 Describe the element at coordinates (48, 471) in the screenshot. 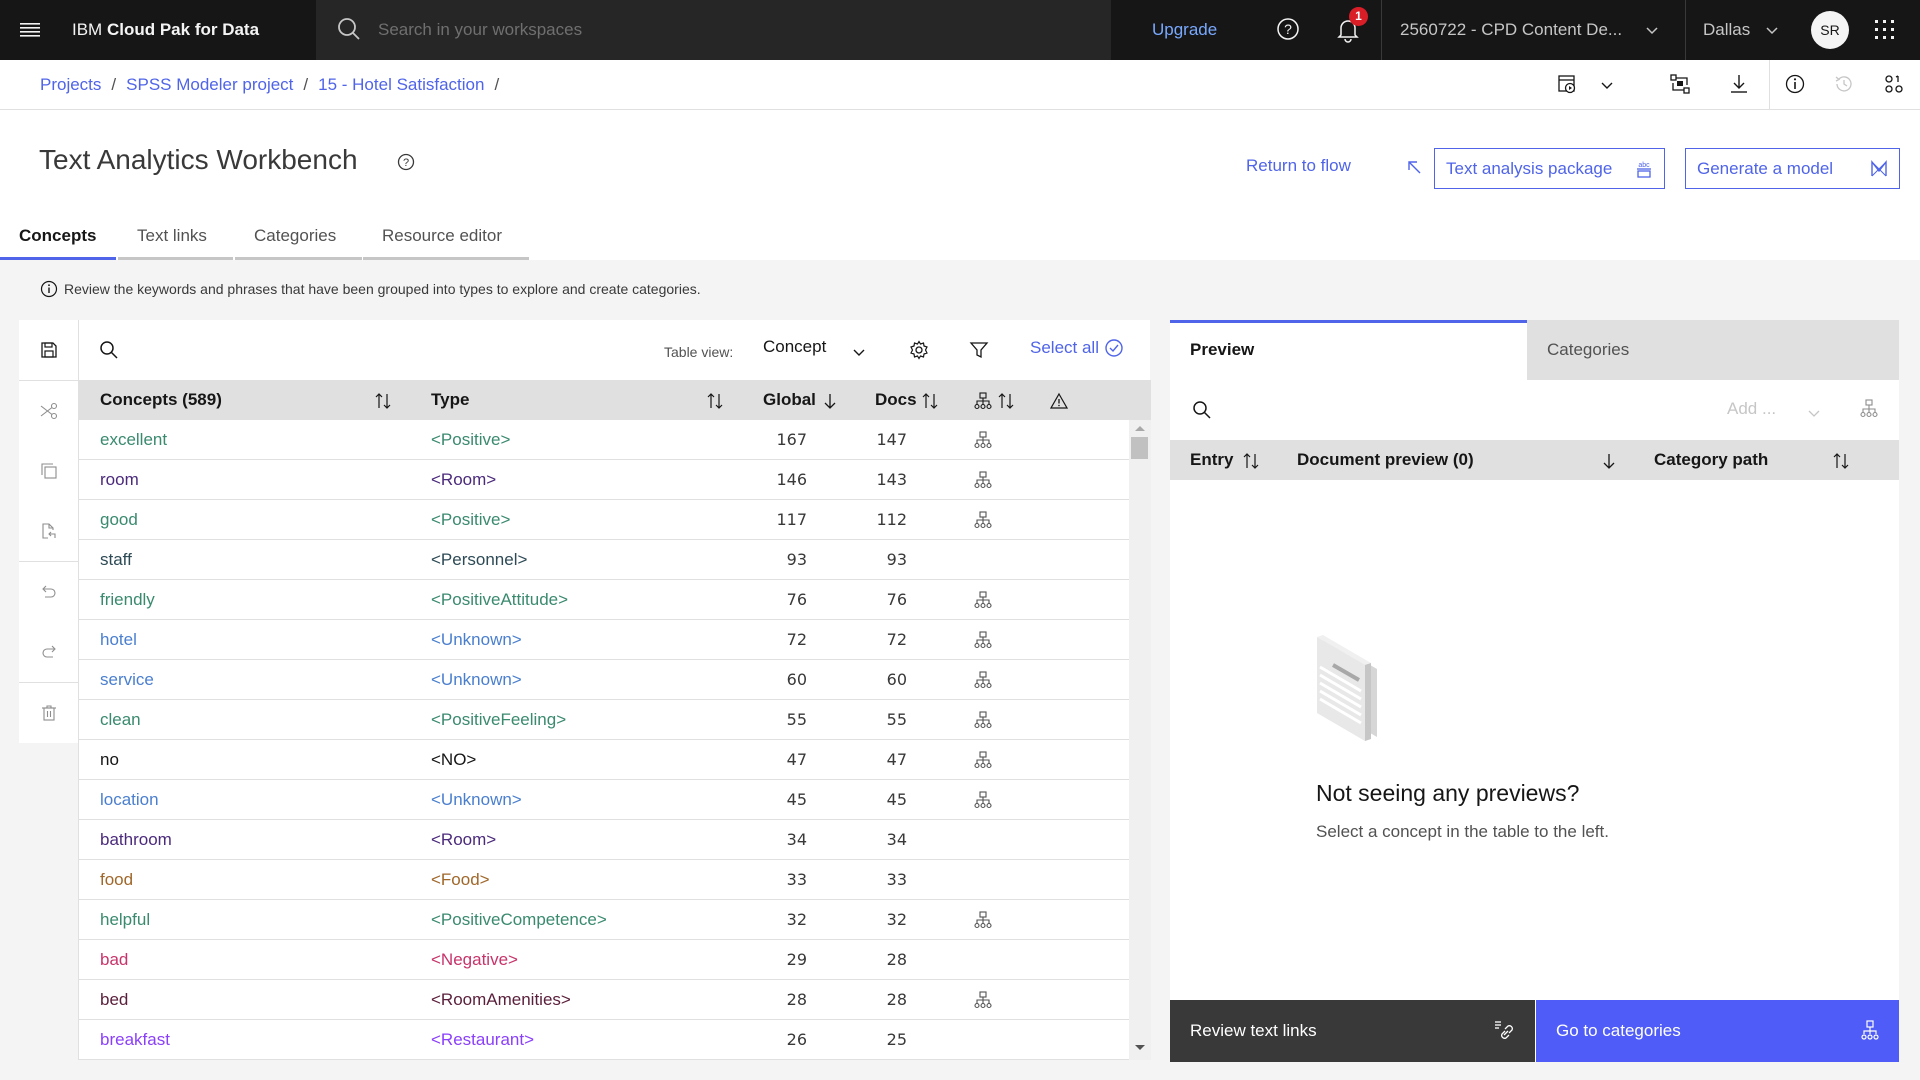

I see `copy-button` at that location.